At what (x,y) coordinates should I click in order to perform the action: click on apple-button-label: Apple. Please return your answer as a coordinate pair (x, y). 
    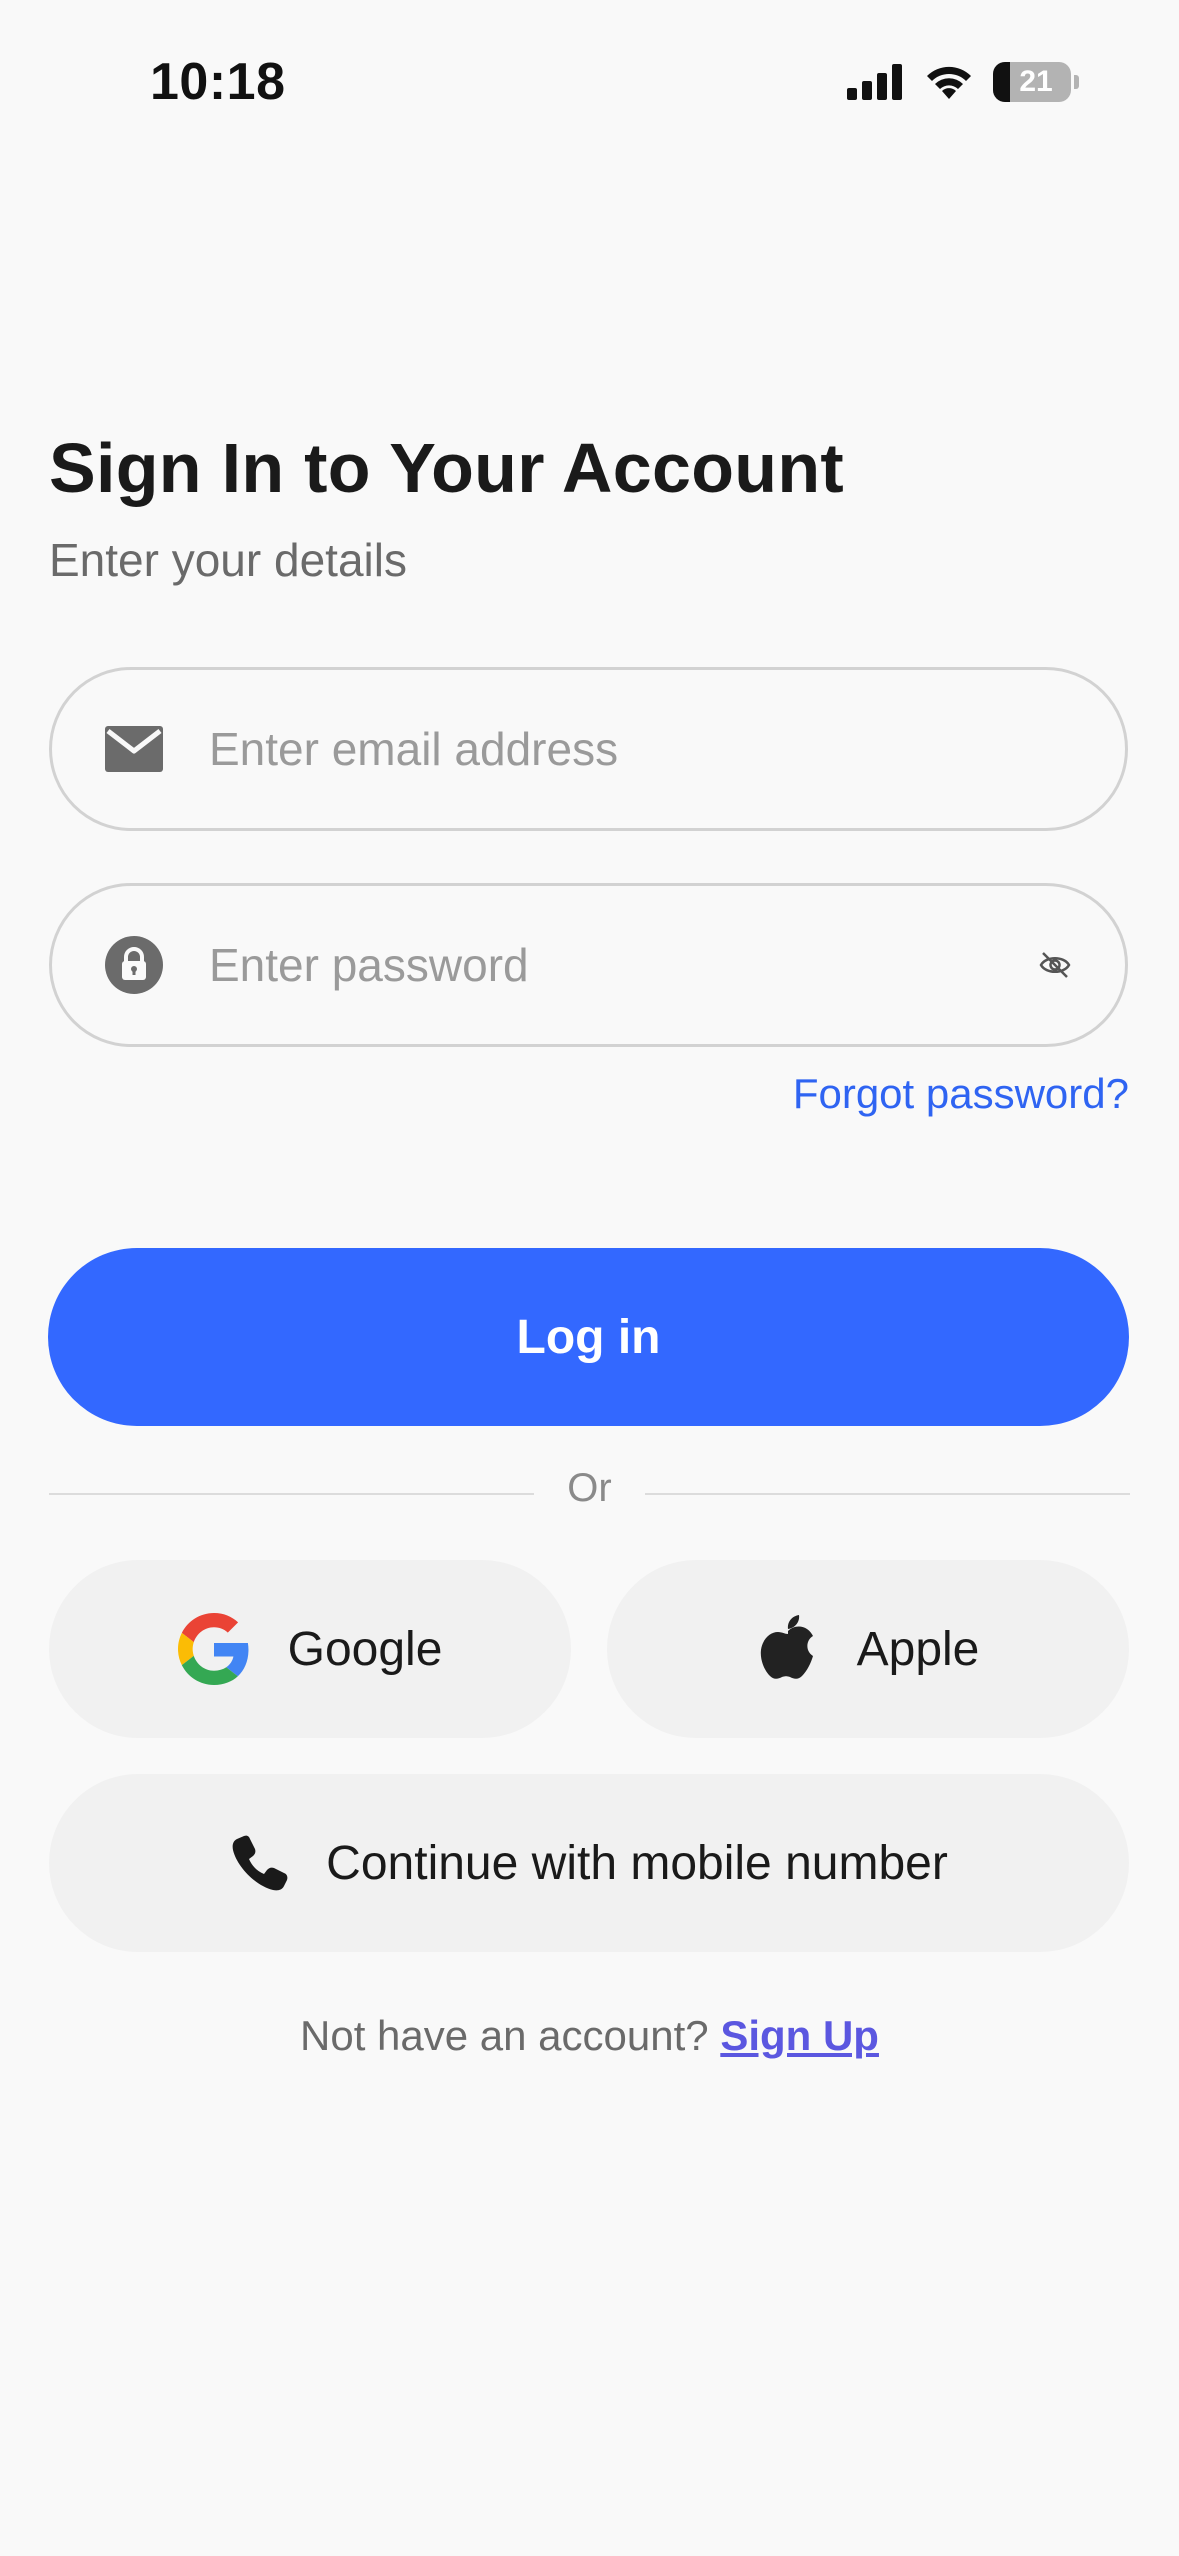
    Looking at the image, I should click on (918, 1649).